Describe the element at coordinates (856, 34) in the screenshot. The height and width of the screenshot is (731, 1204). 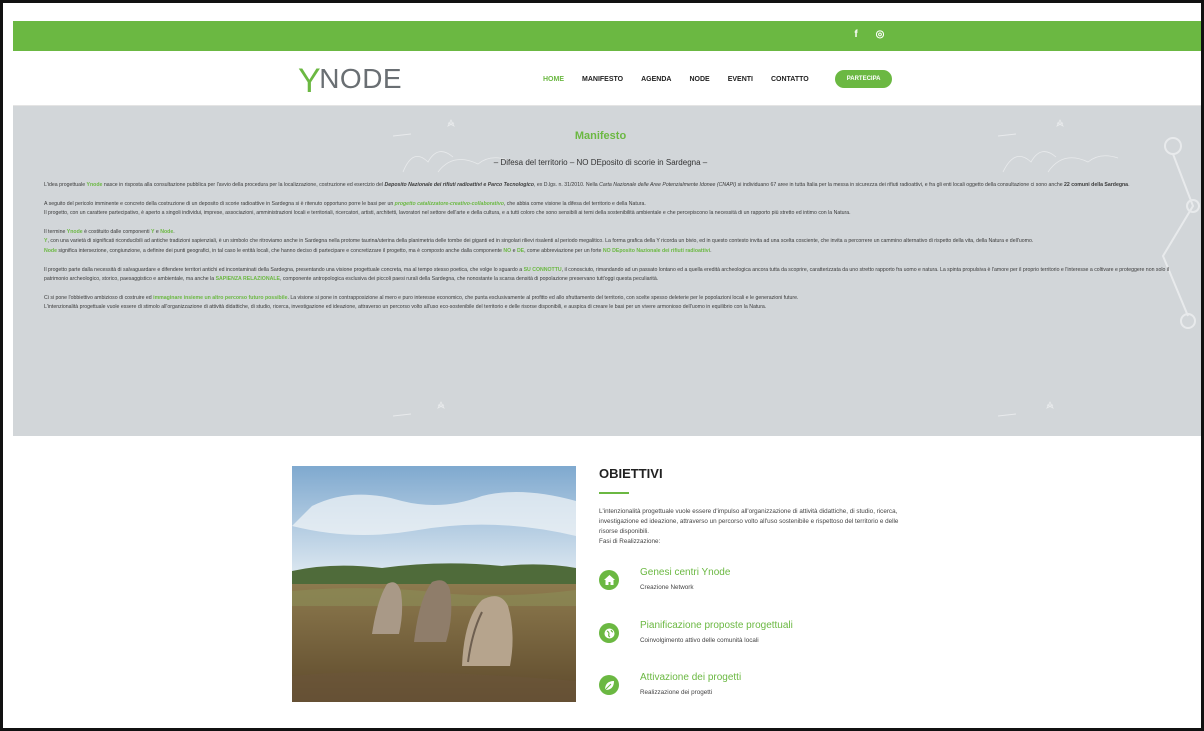
I see `facebook-icon: f` at that location.